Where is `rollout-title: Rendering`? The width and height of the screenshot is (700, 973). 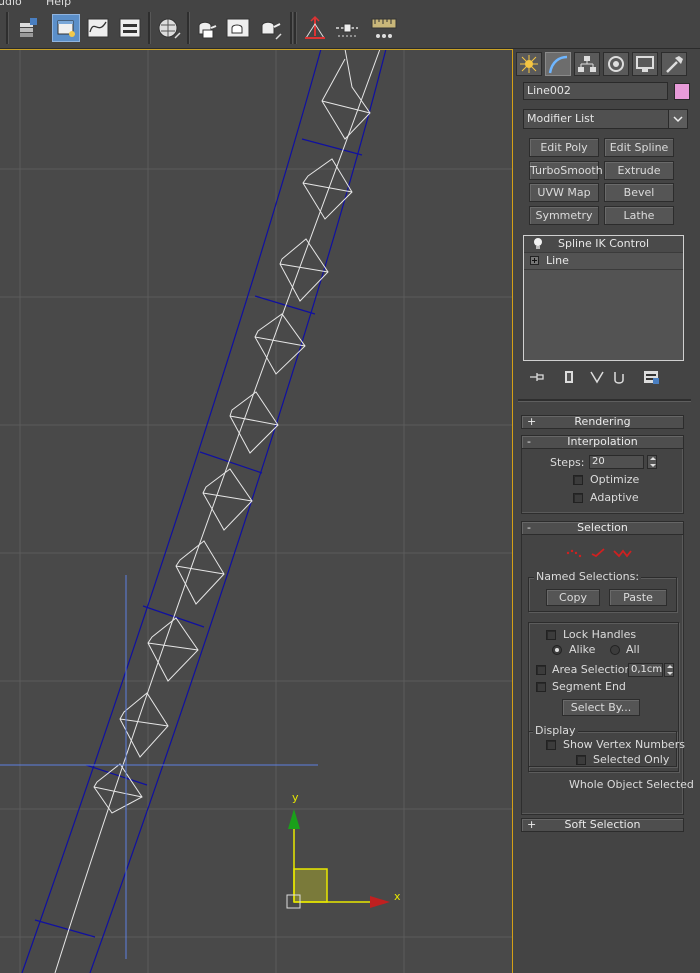 rollout-title: Rendering is located at coordinates (602, 421).